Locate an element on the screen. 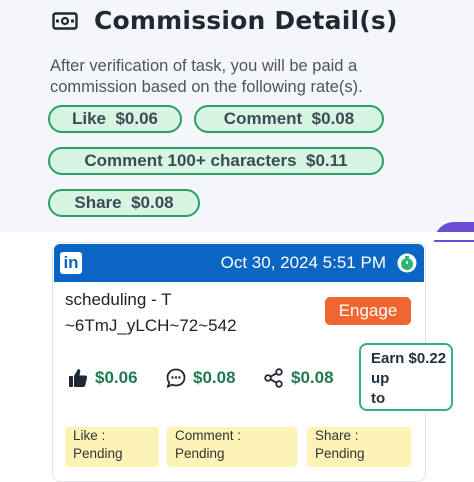 The image size is (474, 482). rate-label: Share is located at coordinates (98, 202).